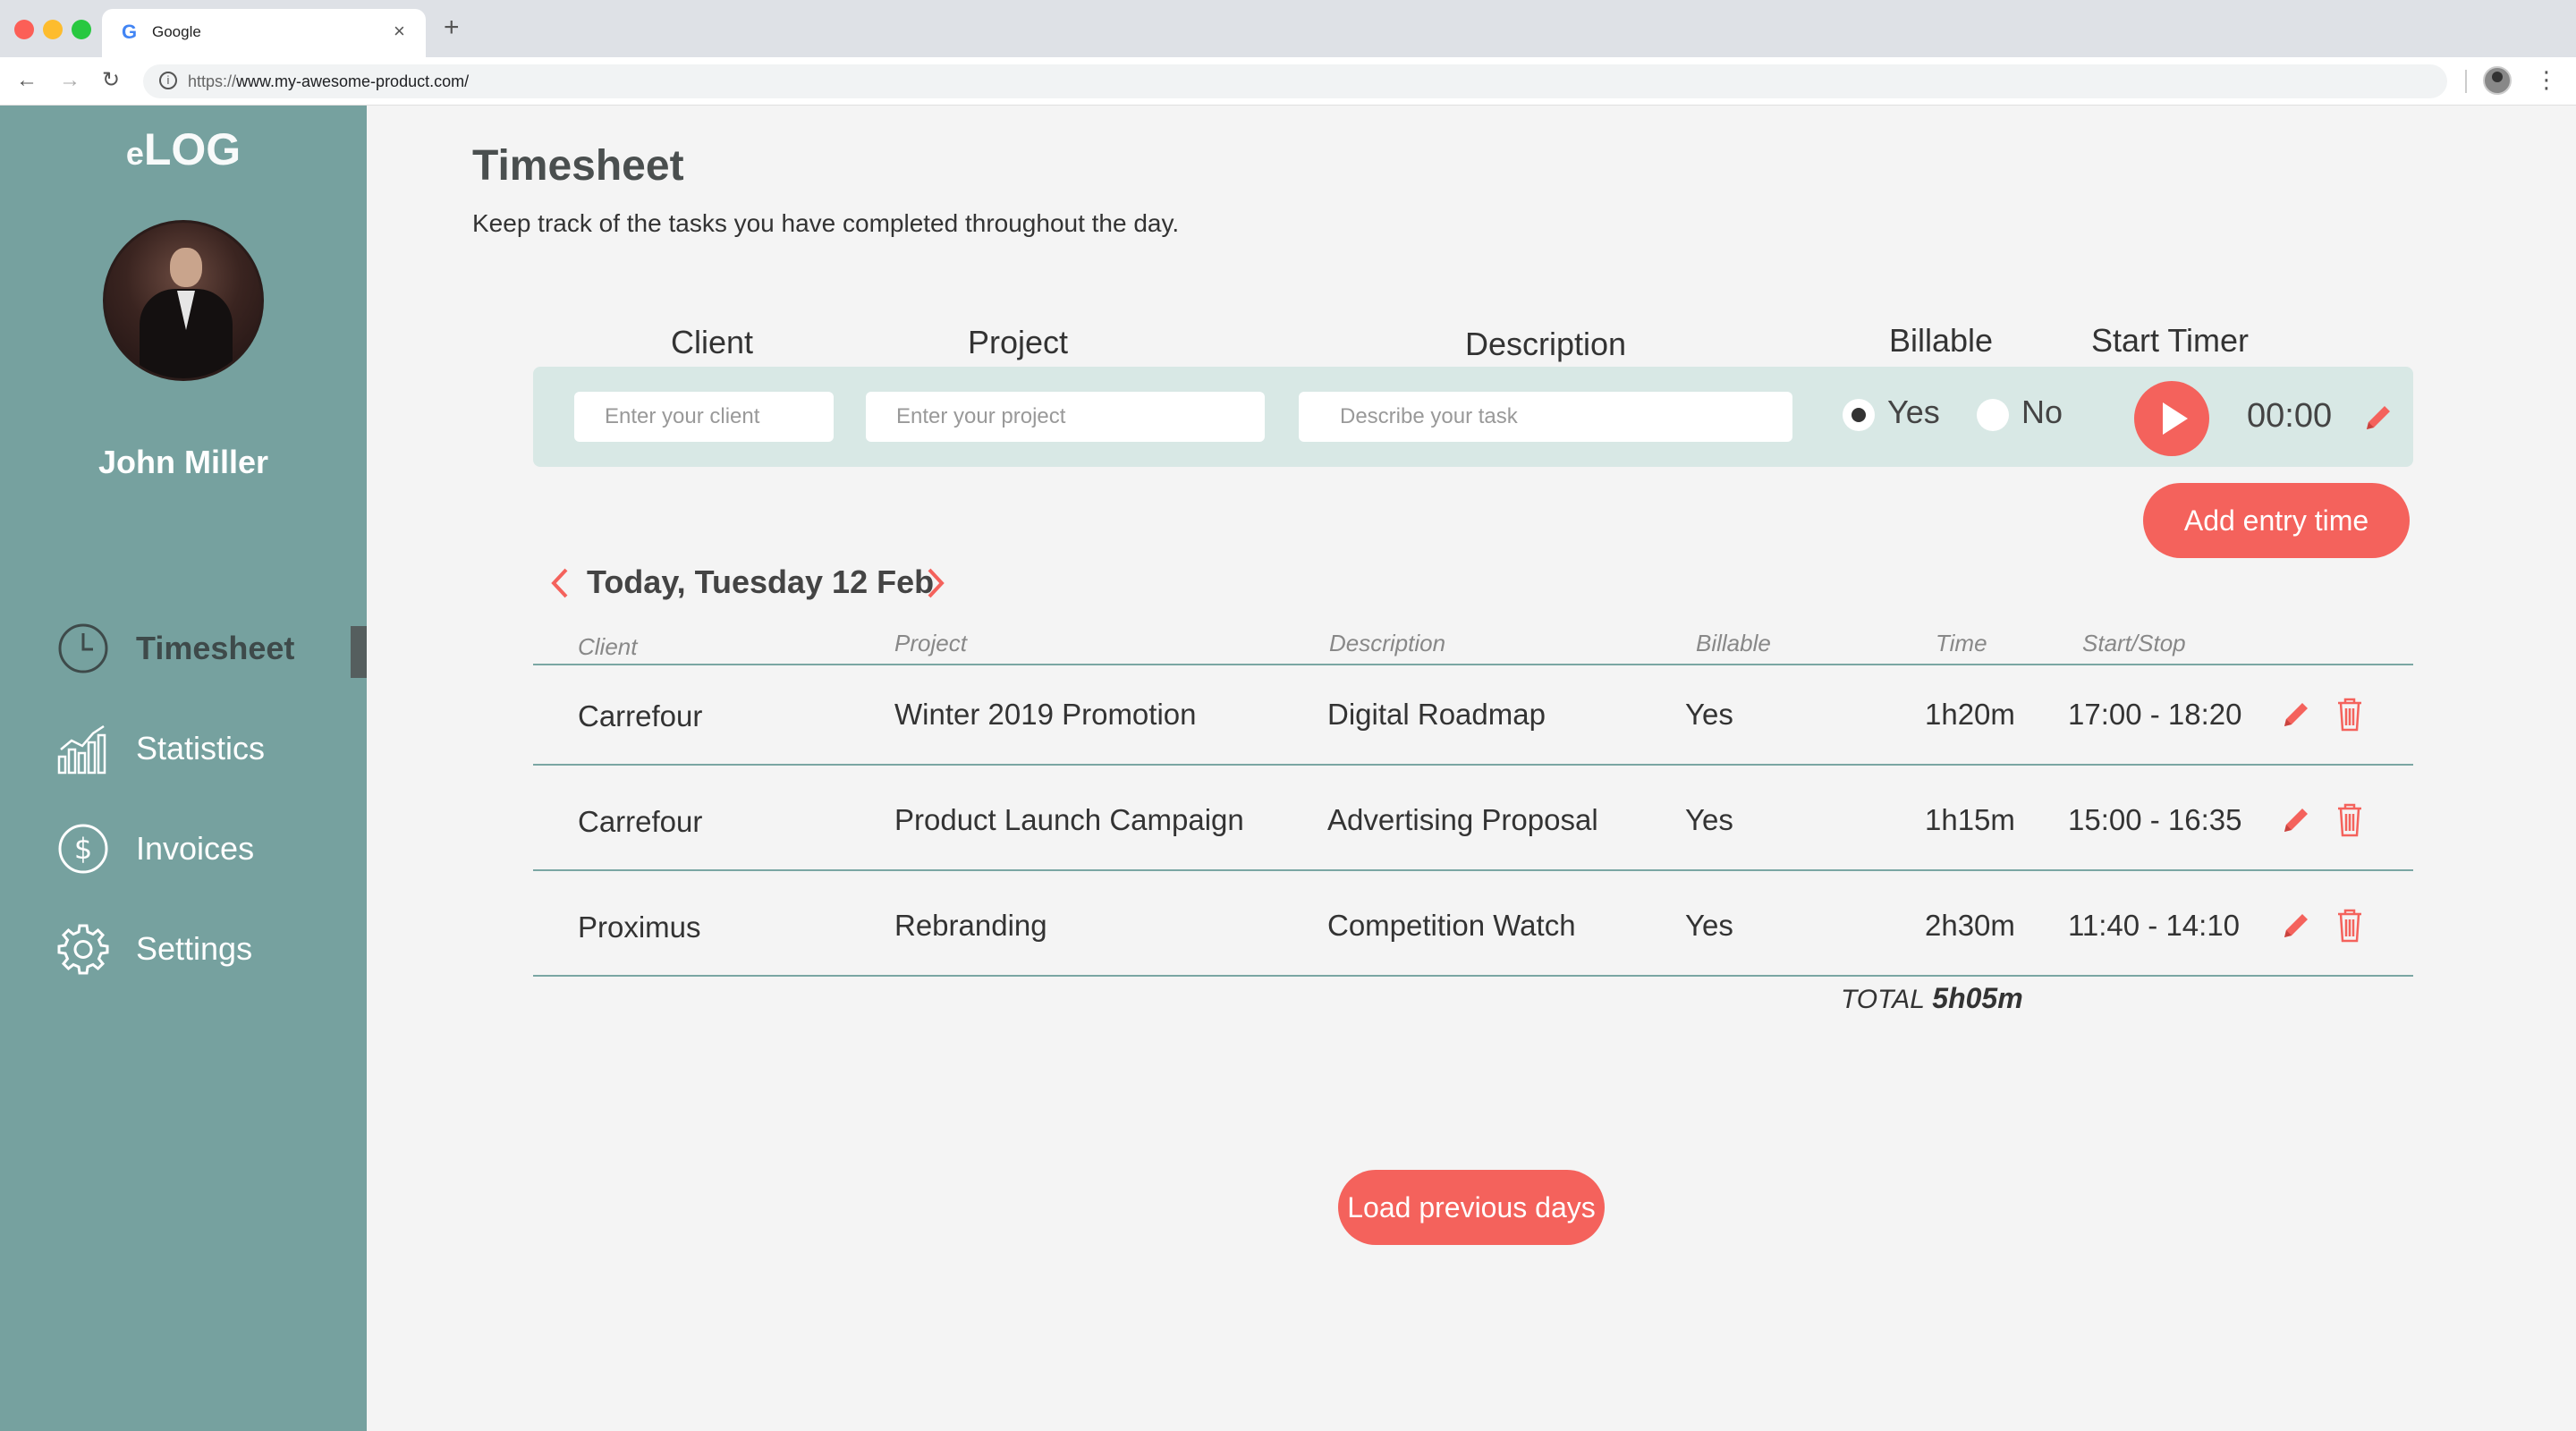 This screenshot has height=1431, width=2576. What do you see at coordinates (2154, 926) in the screenshot?
I see `cell-start-stop: 11:40 - 14:10` at bounding box center [2154, 926].